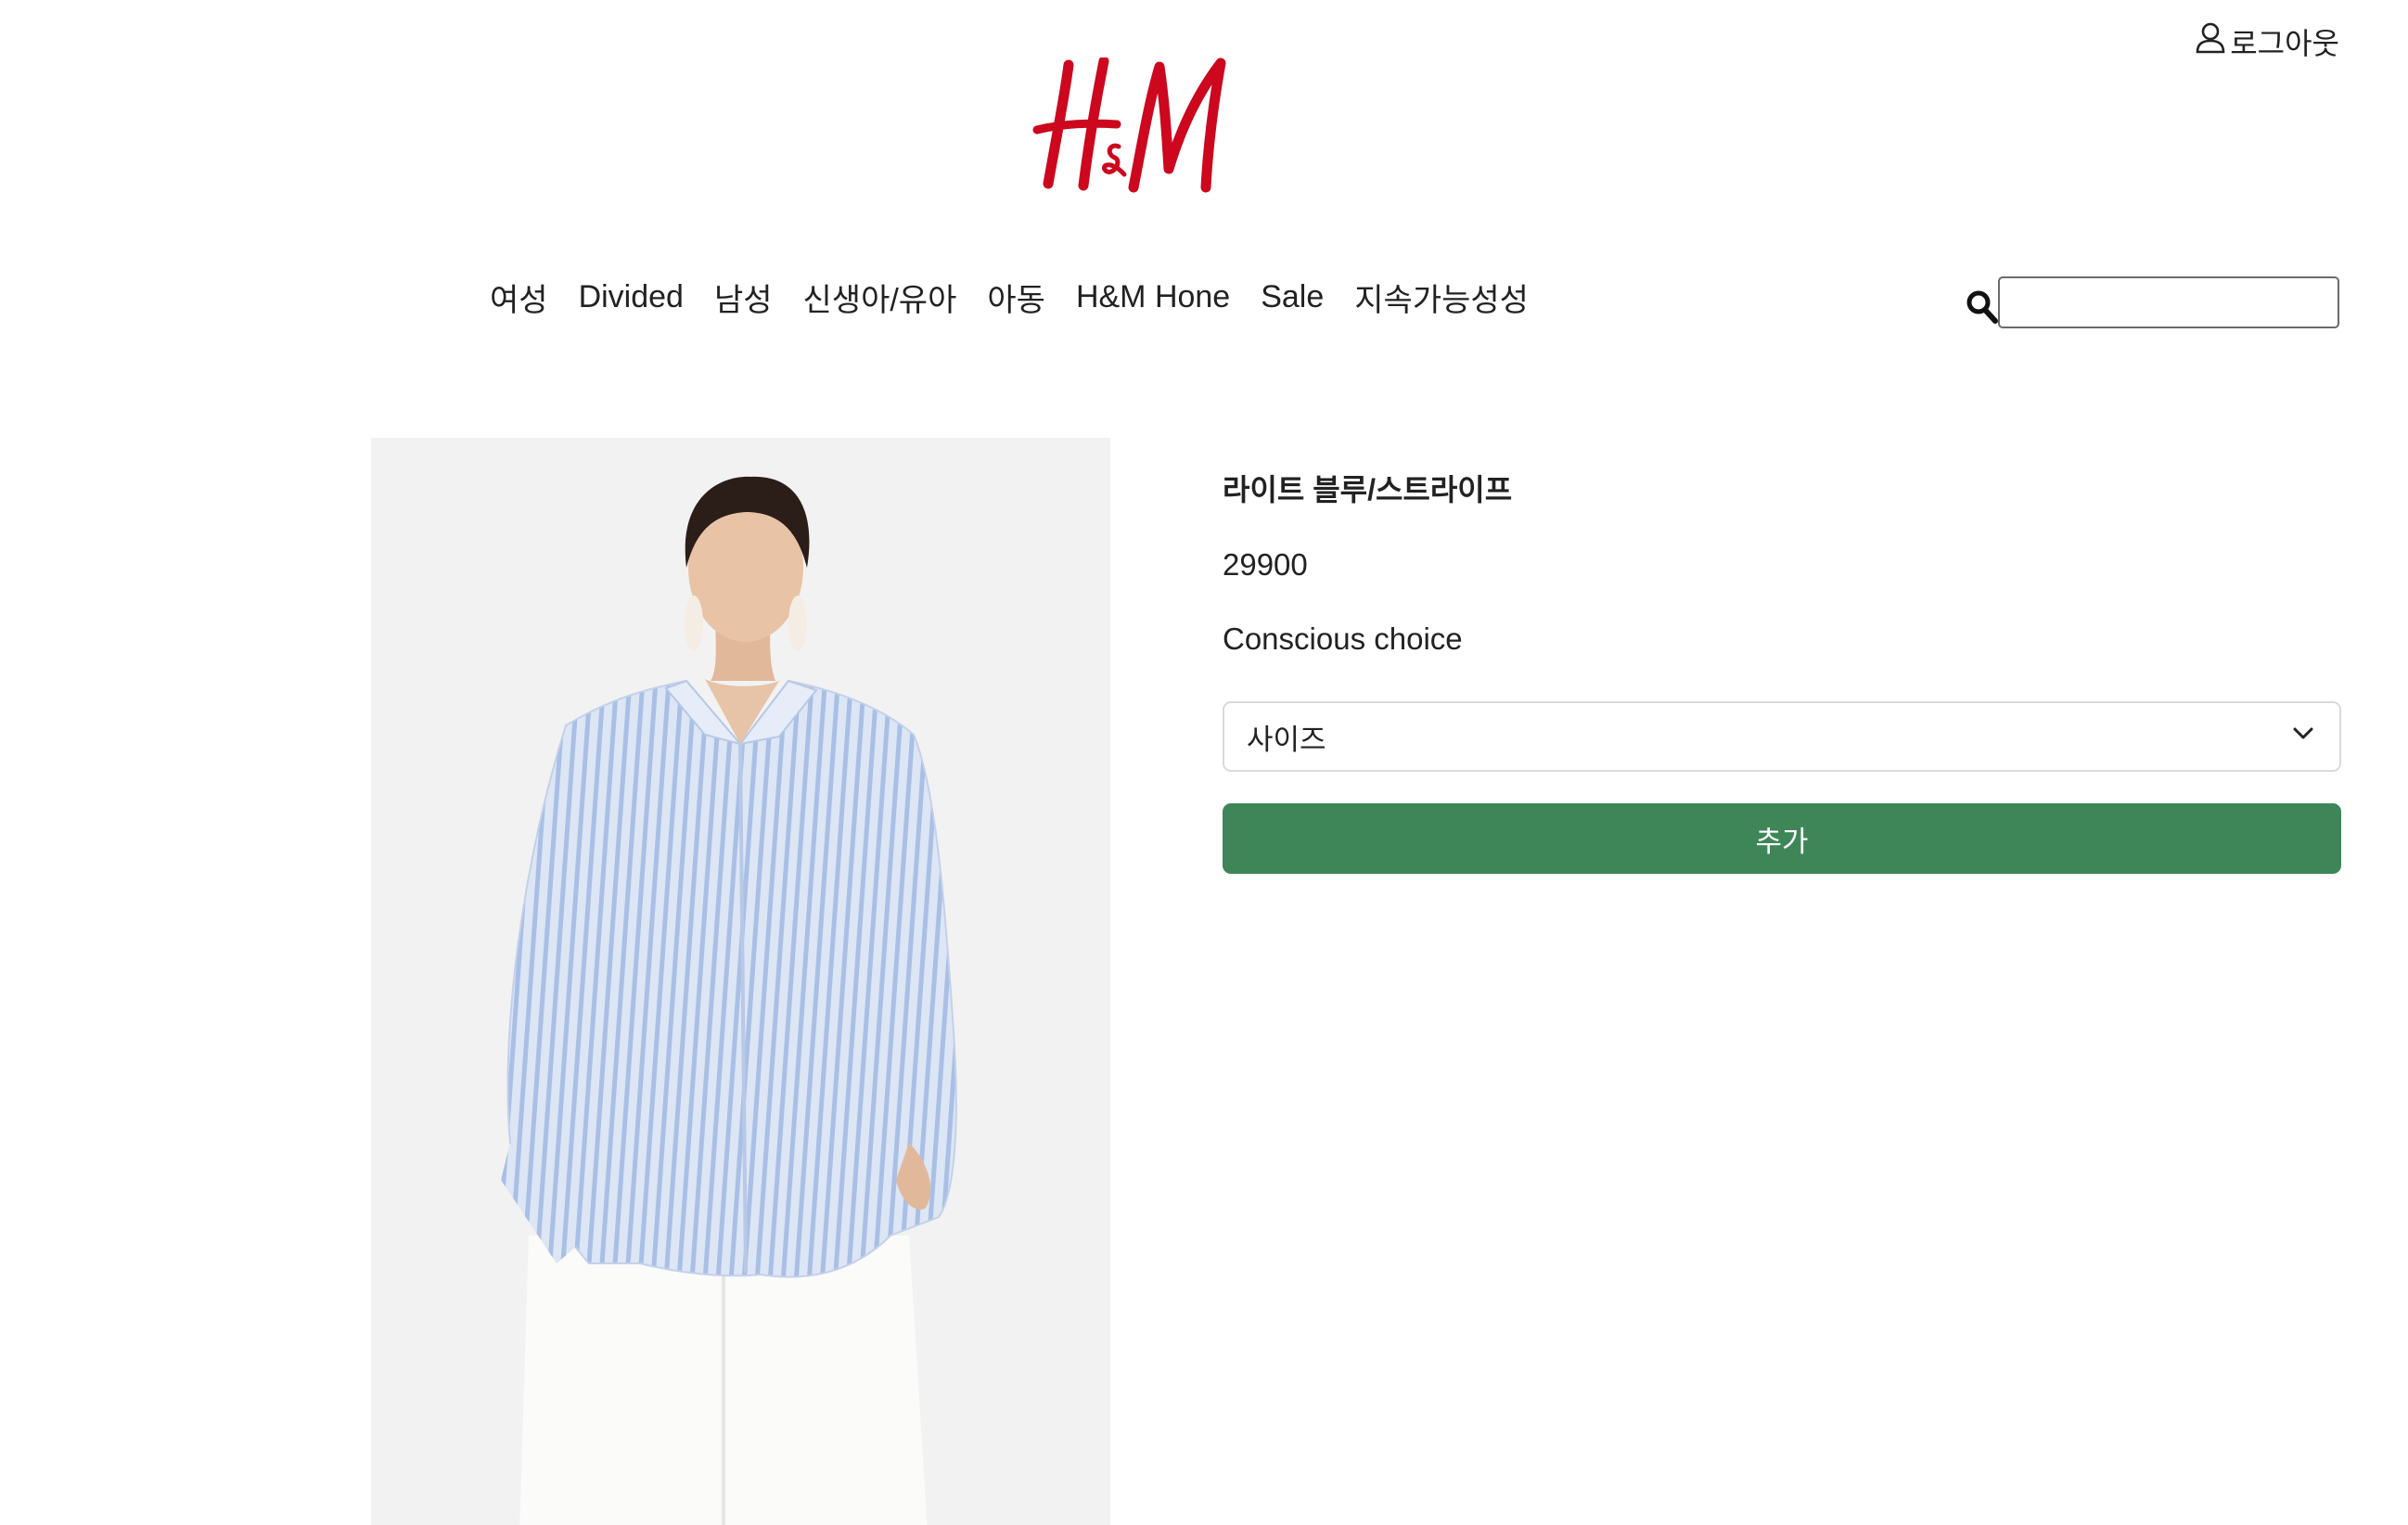 Image resolution: width=2408 pixels, height=1525 pixels. I want to click on nav-item-men: 남성, so click(743, 298).